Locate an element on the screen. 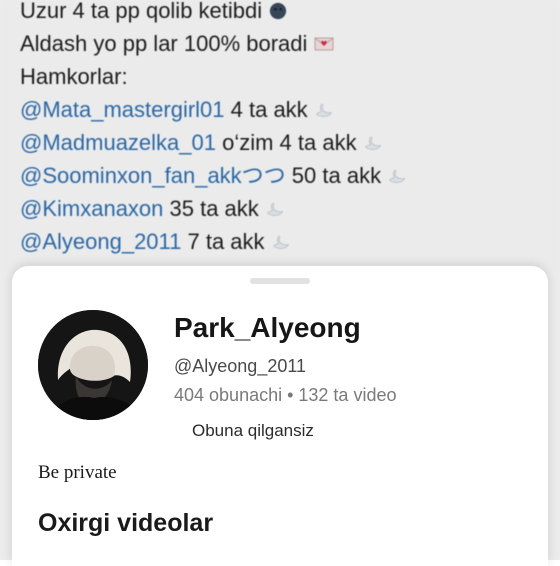 Image resolution: width=560 pixels, height=566 pixels. profile-avatar is located at coordinates (93, 365).